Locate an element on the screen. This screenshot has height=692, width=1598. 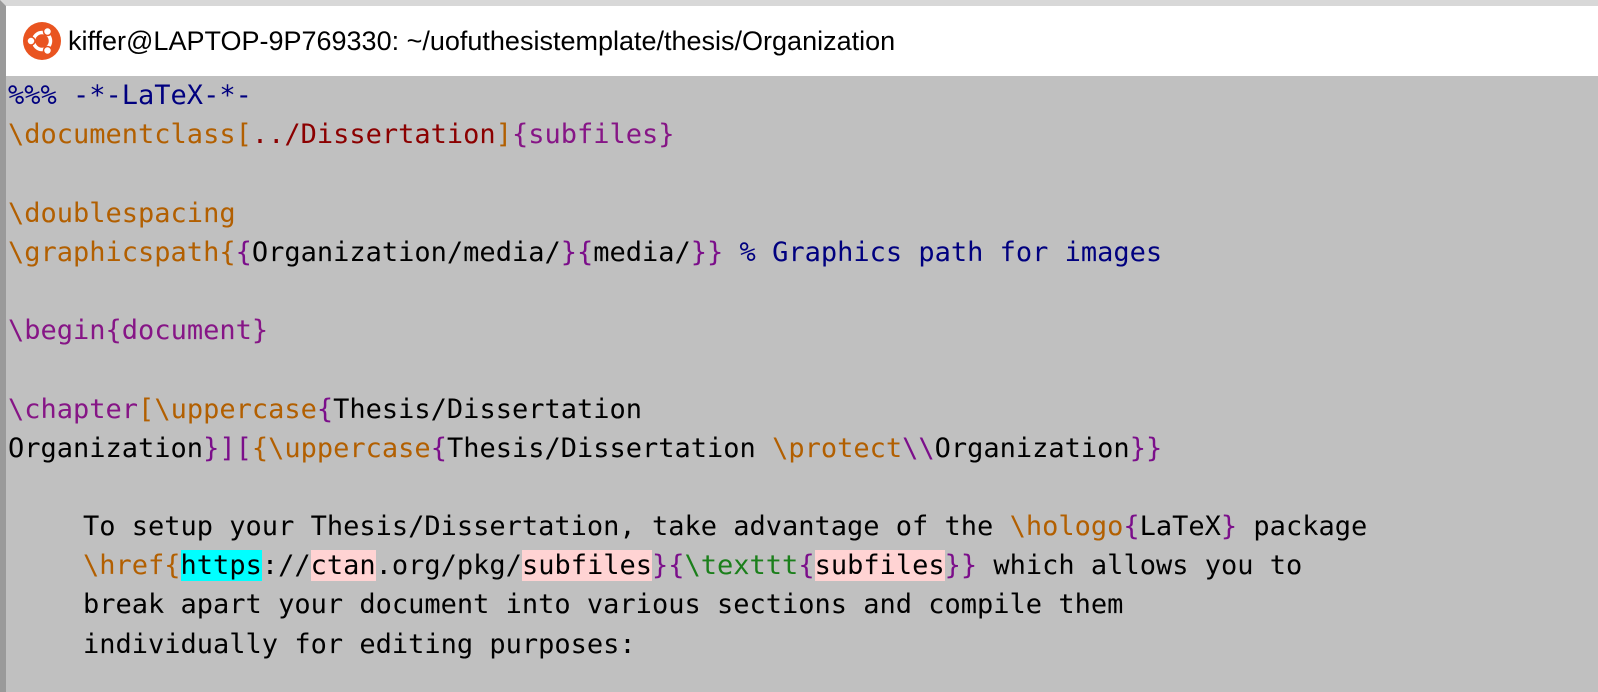
latex-command: \graphicspath is located at coordinates (114, 252).